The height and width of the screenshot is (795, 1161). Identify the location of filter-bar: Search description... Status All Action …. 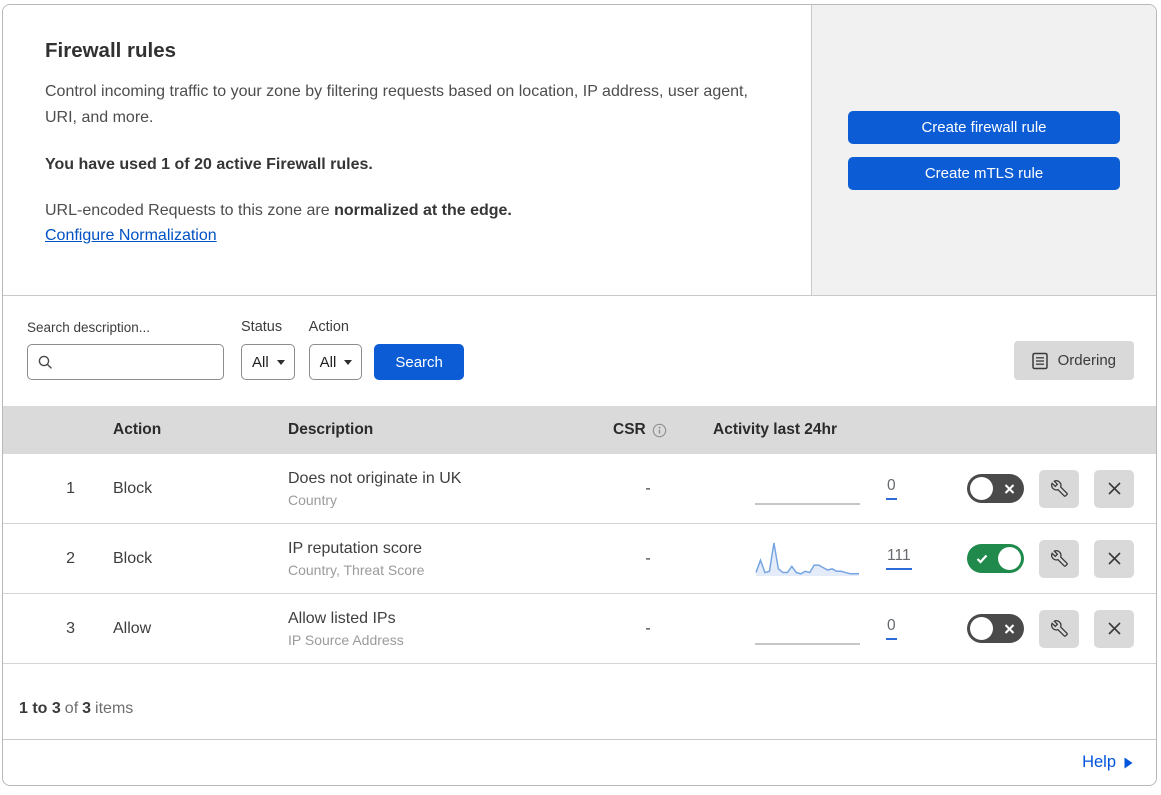
(579, 351).